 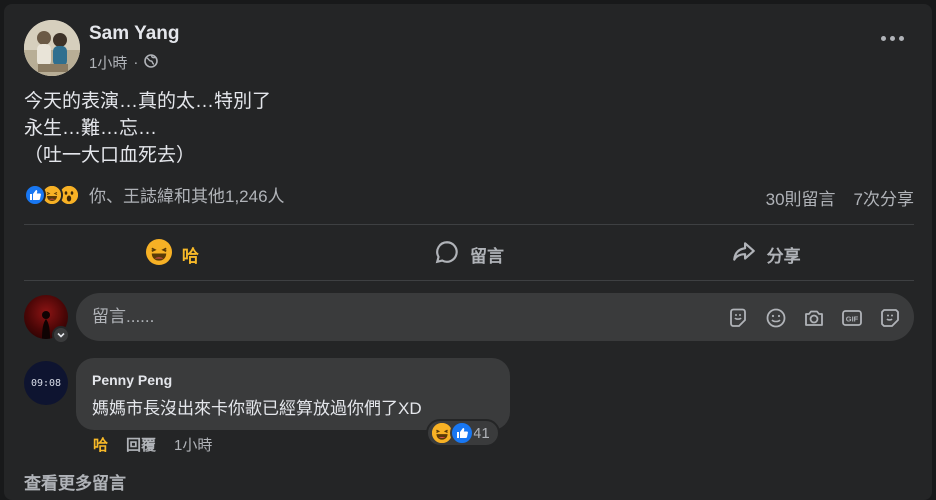 I want to click on post-line: 今天的表演…真的太…特別了, so click(x=148, y=101).